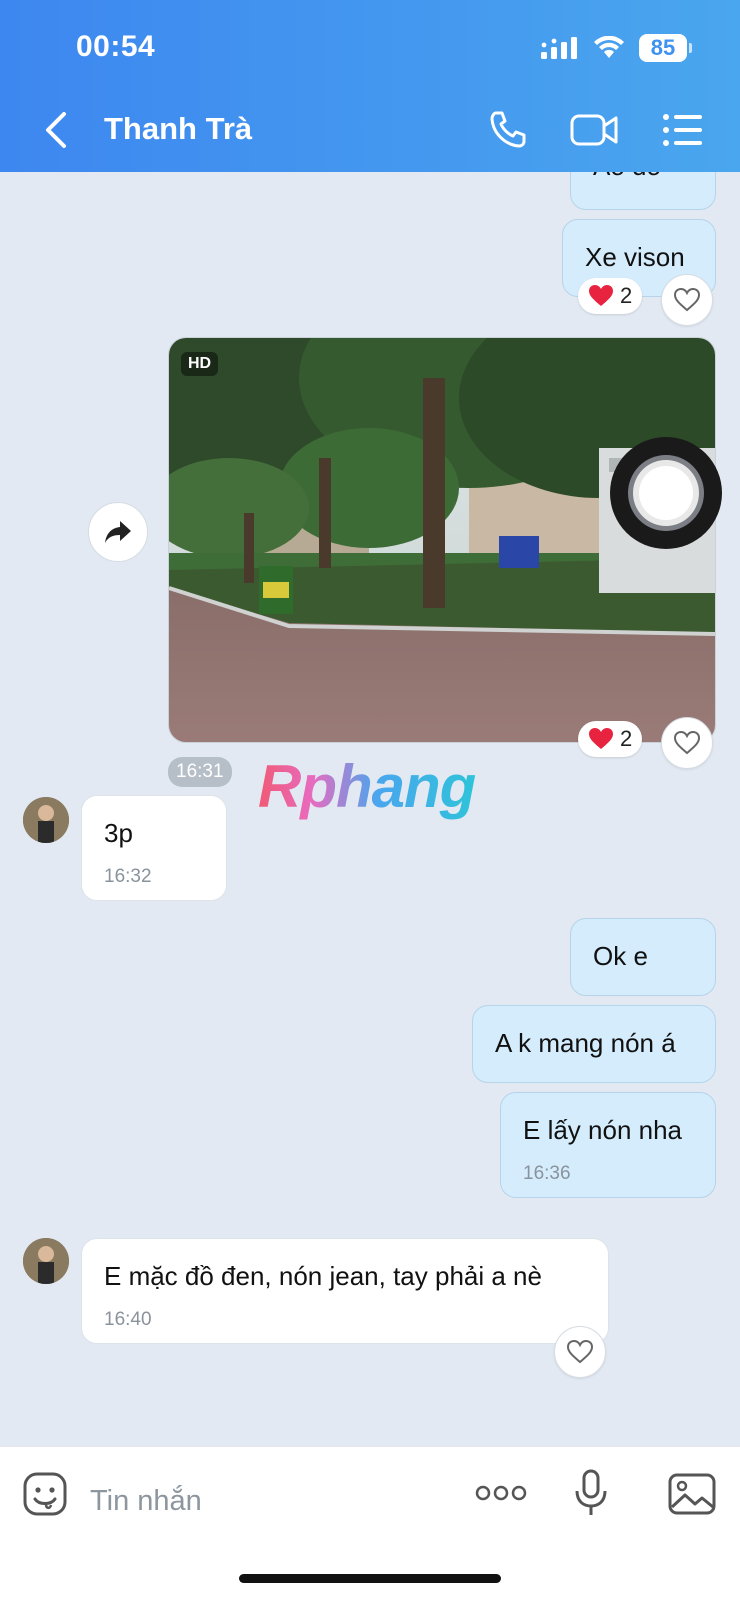 Image resolution: width=740 pixels, height=1600 pixels. What do you see at coordinates (118, 833) in the screenshot?
I see `message-text: 3p` at bounding box center [118, 833].